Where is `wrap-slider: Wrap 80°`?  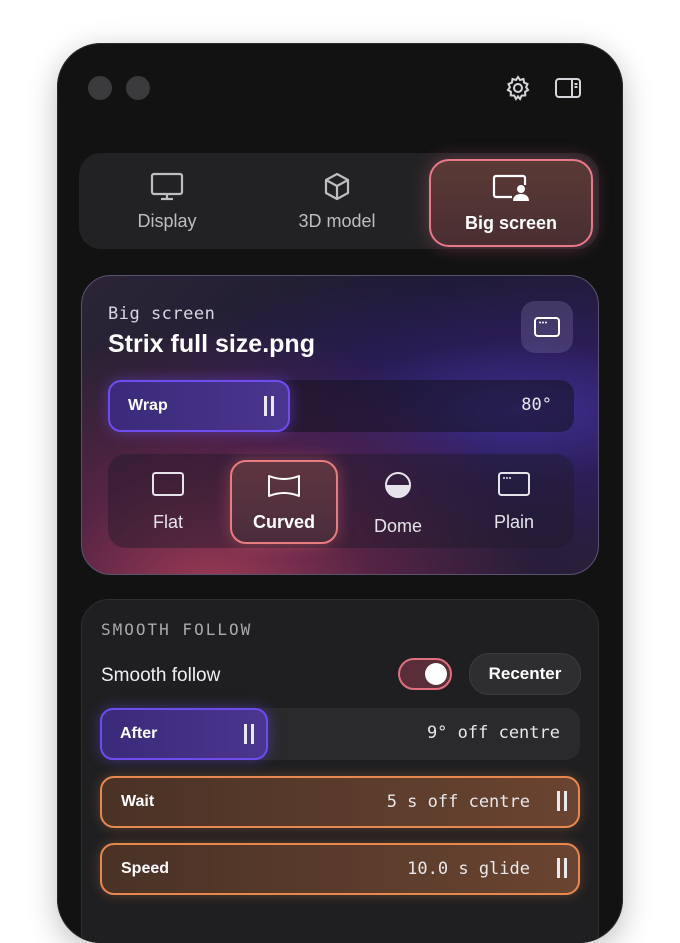
wrap-slider: Wrap 80° is located at coordinates (341, 406).